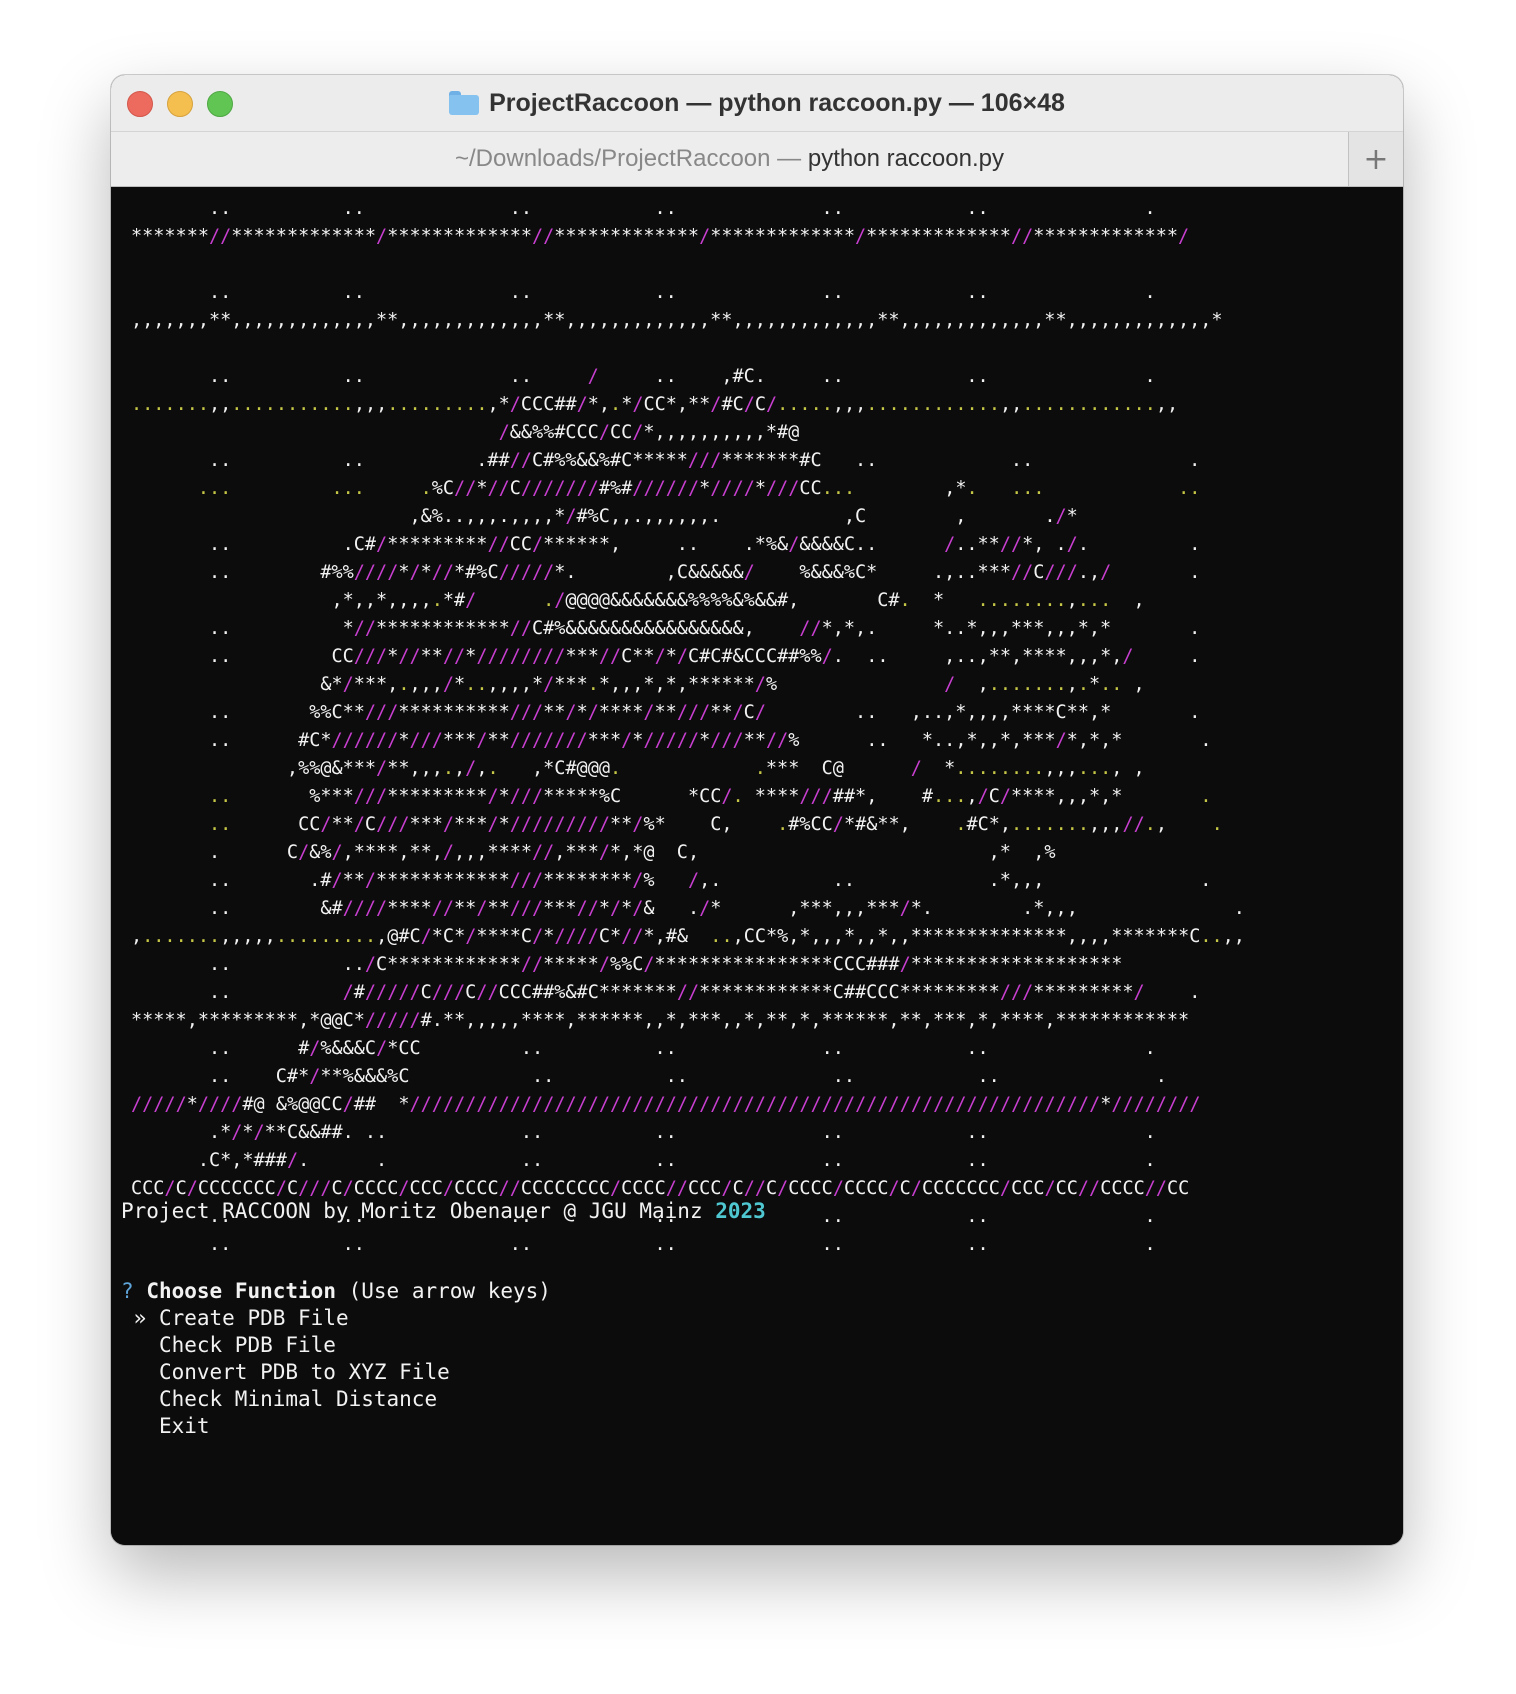  I want to click on plus-icon: +, so click(1376, 159).